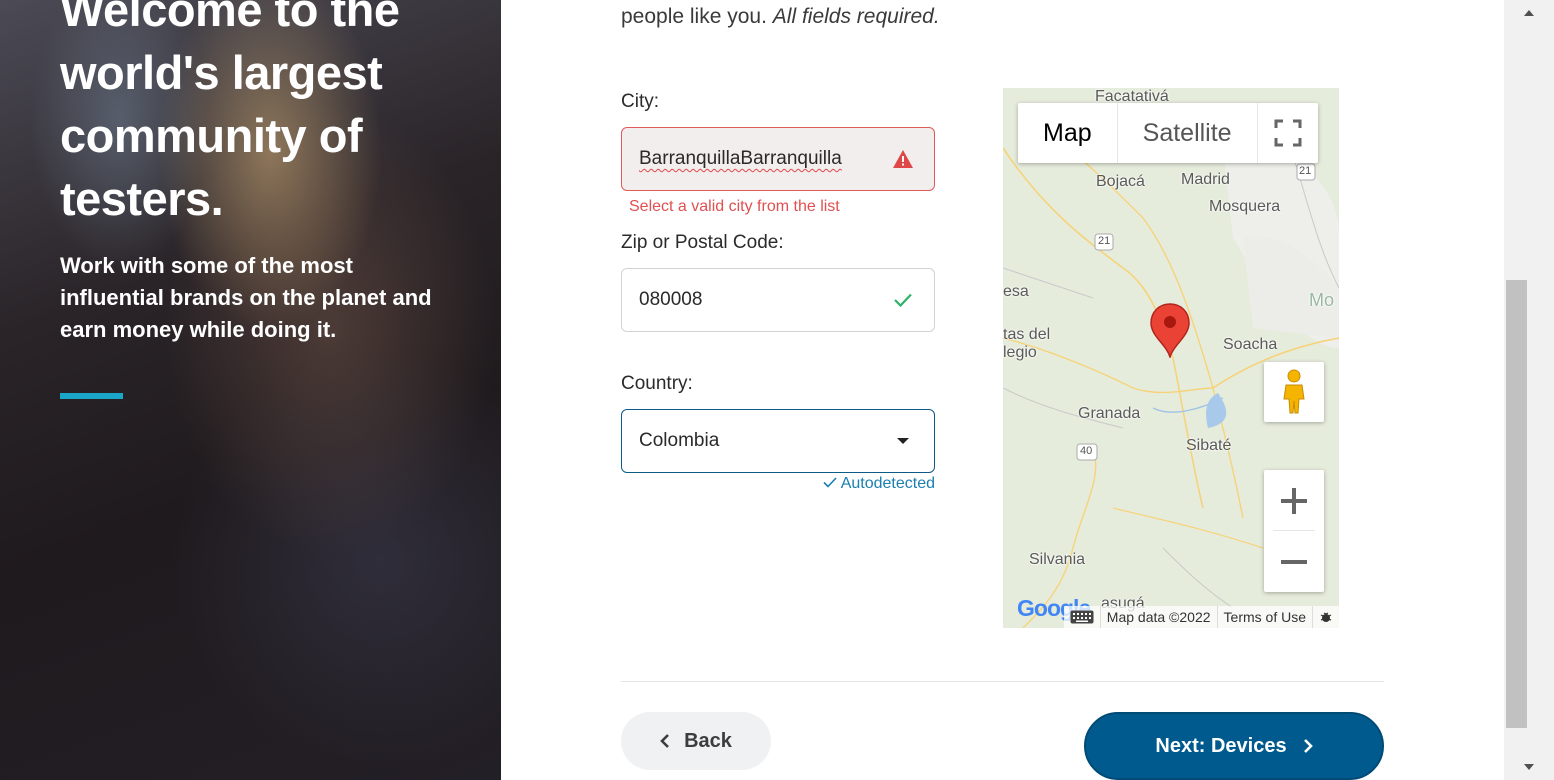 This screenshot has height=780, width=1554. I want to click on zip-label: Zip or Postal Code:, so click(702, 242).